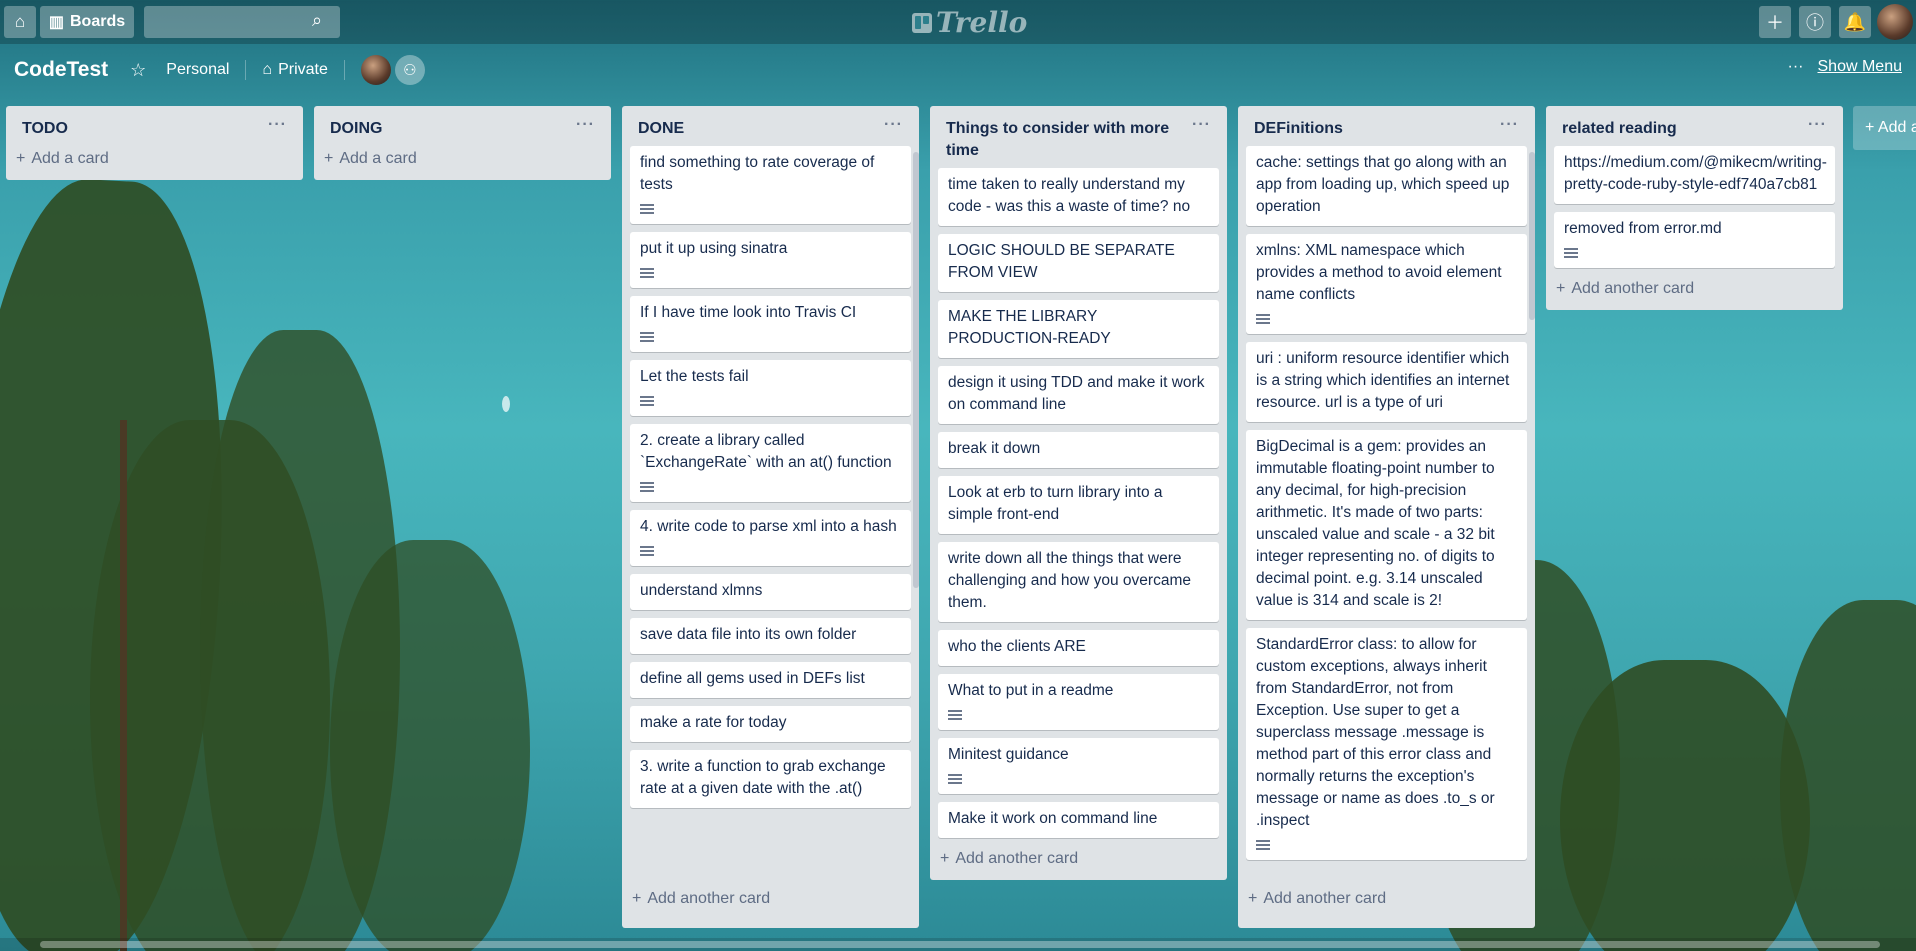  I want to click on info-button: ⓘ, so click(1815, 22).